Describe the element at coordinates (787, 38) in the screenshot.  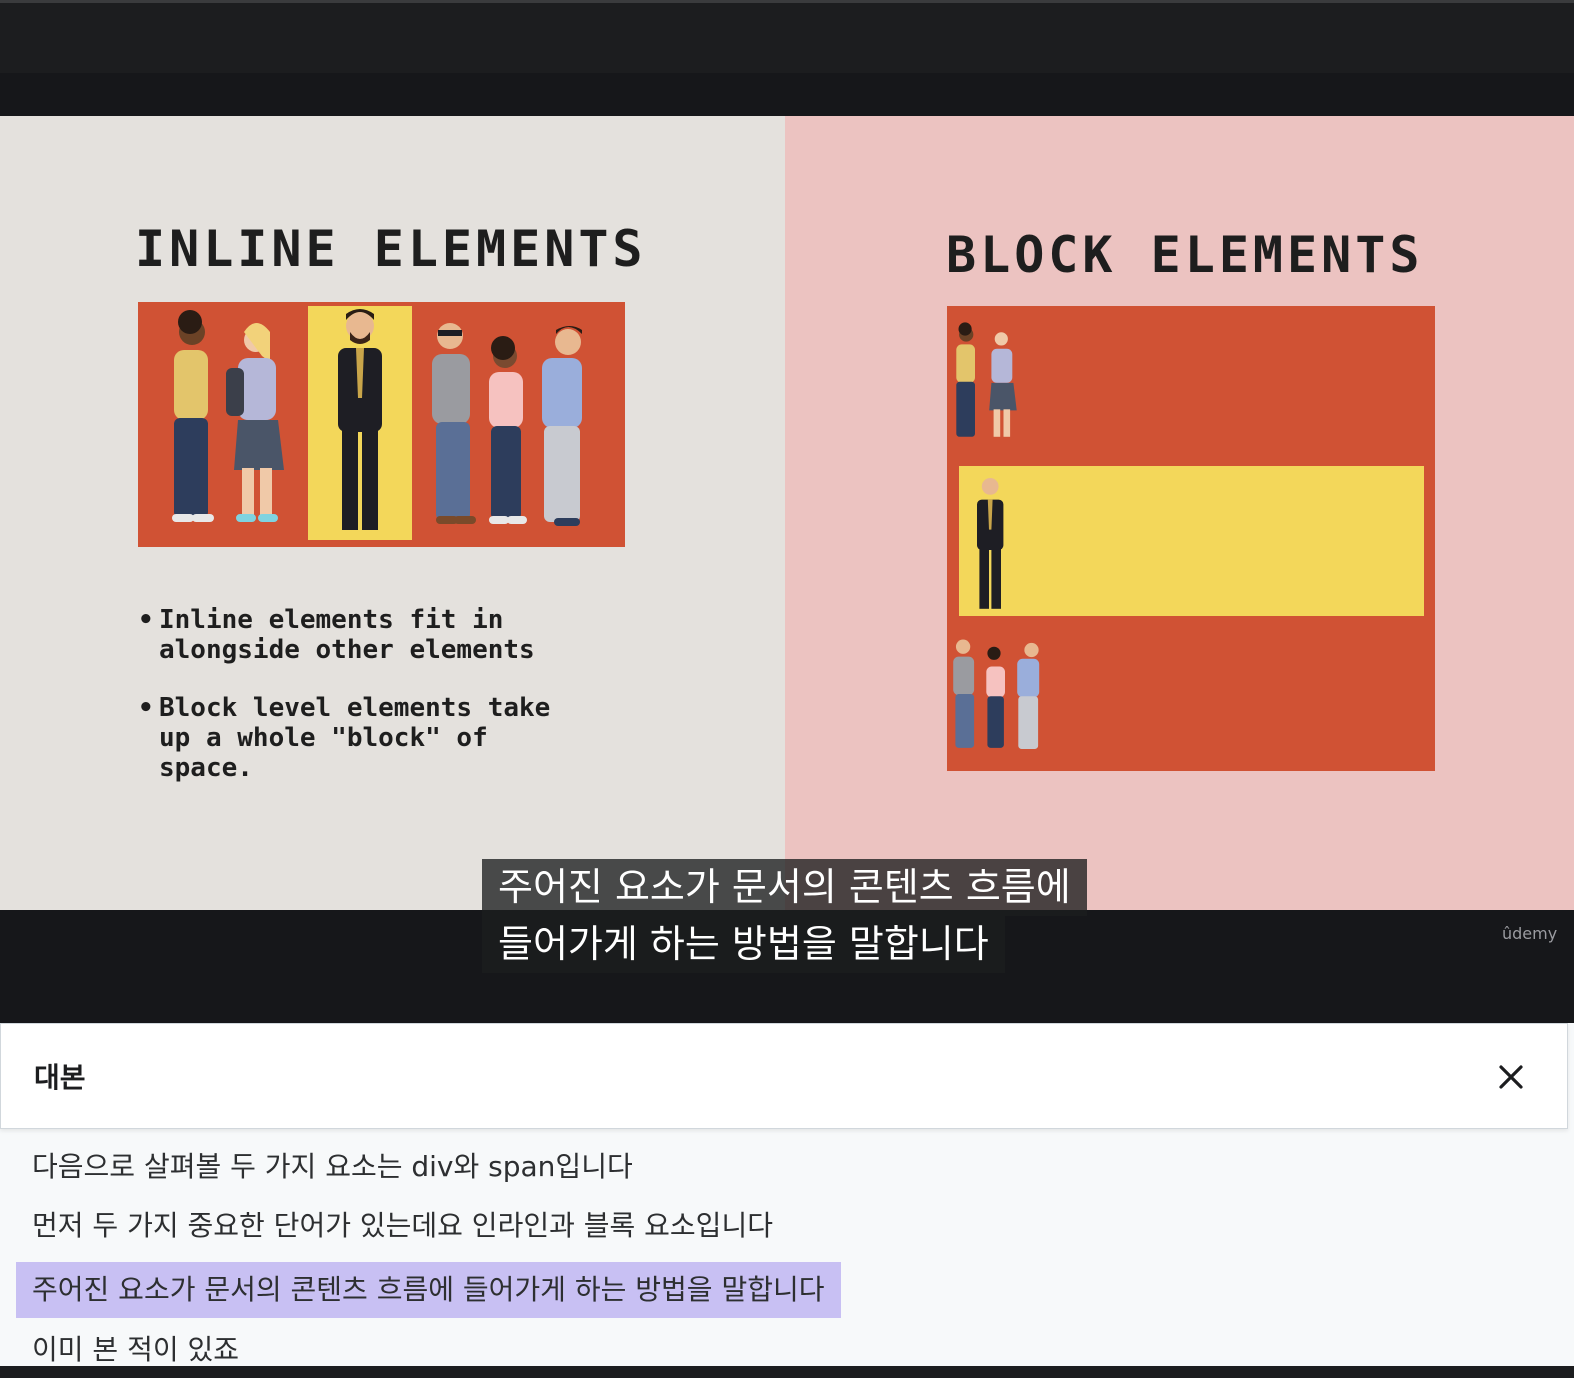
I see `player-top-bar` at that location.